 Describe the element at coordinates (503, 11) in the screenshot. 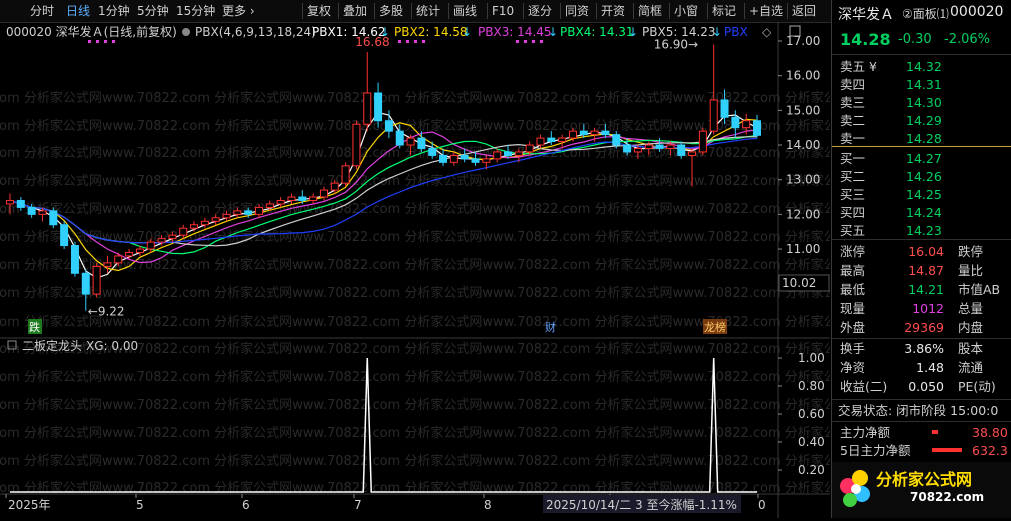

I see `toolbar-button-5: F10` at that location.